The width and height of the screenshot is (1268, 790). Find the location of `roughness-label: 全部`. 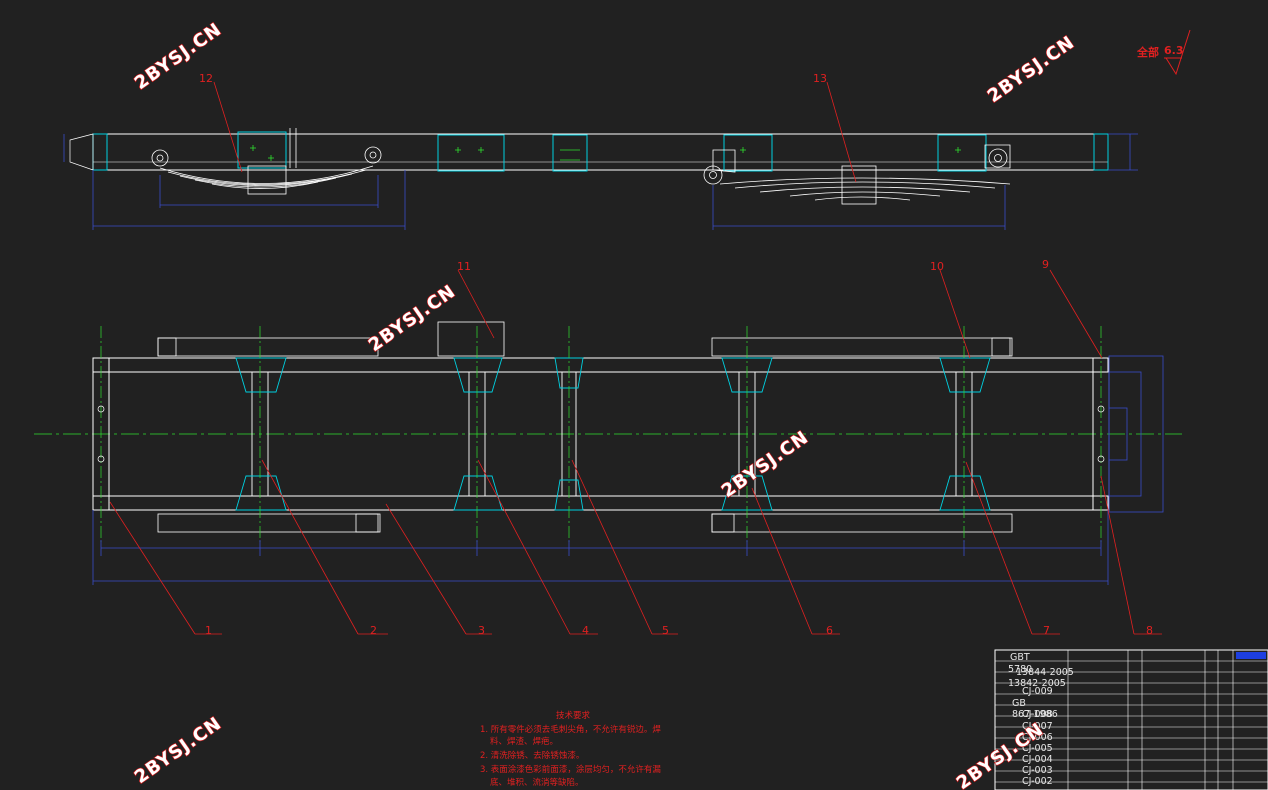

roughness-label: 全部 is located at coordinates (1147, 52).